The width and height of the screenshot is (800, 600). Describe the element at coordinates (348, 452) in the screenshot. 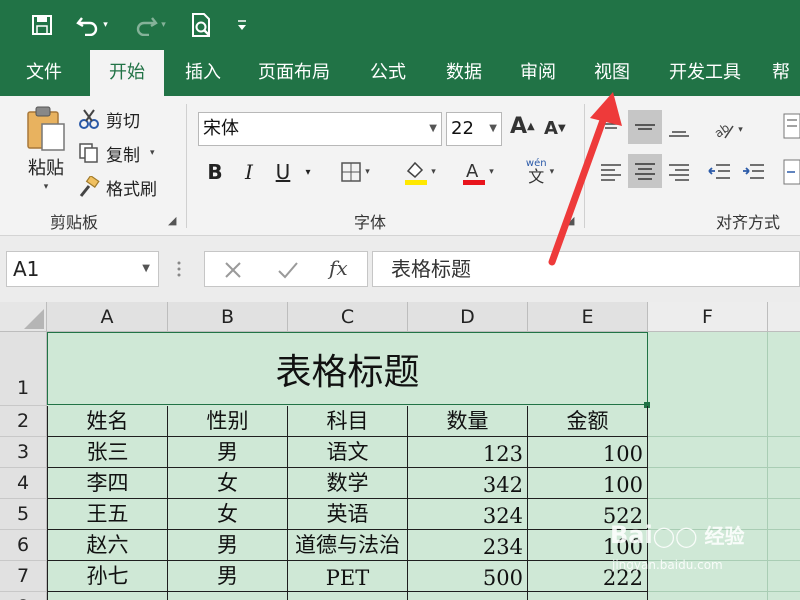

I see `table-cell: 语文` at that location.